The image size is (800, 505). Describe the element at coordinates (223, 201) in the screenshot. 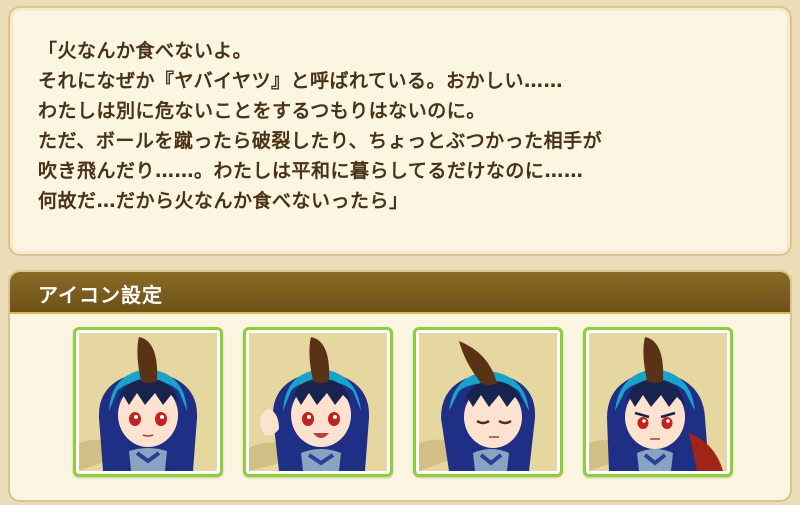

I see `quote-line-6: 何故だ…だから火なんか食べないったら」` at that location.